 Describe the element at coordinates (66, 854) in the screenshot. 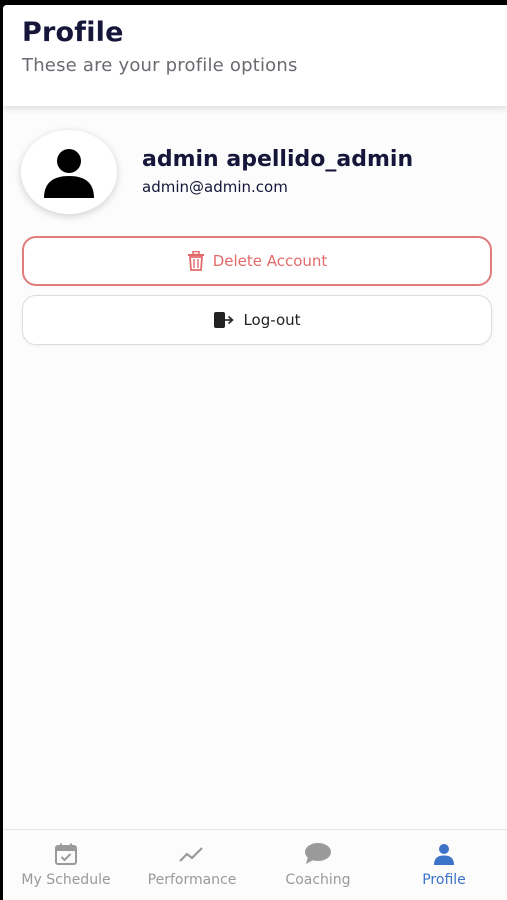

I see `calendar-check-icon` at that location.